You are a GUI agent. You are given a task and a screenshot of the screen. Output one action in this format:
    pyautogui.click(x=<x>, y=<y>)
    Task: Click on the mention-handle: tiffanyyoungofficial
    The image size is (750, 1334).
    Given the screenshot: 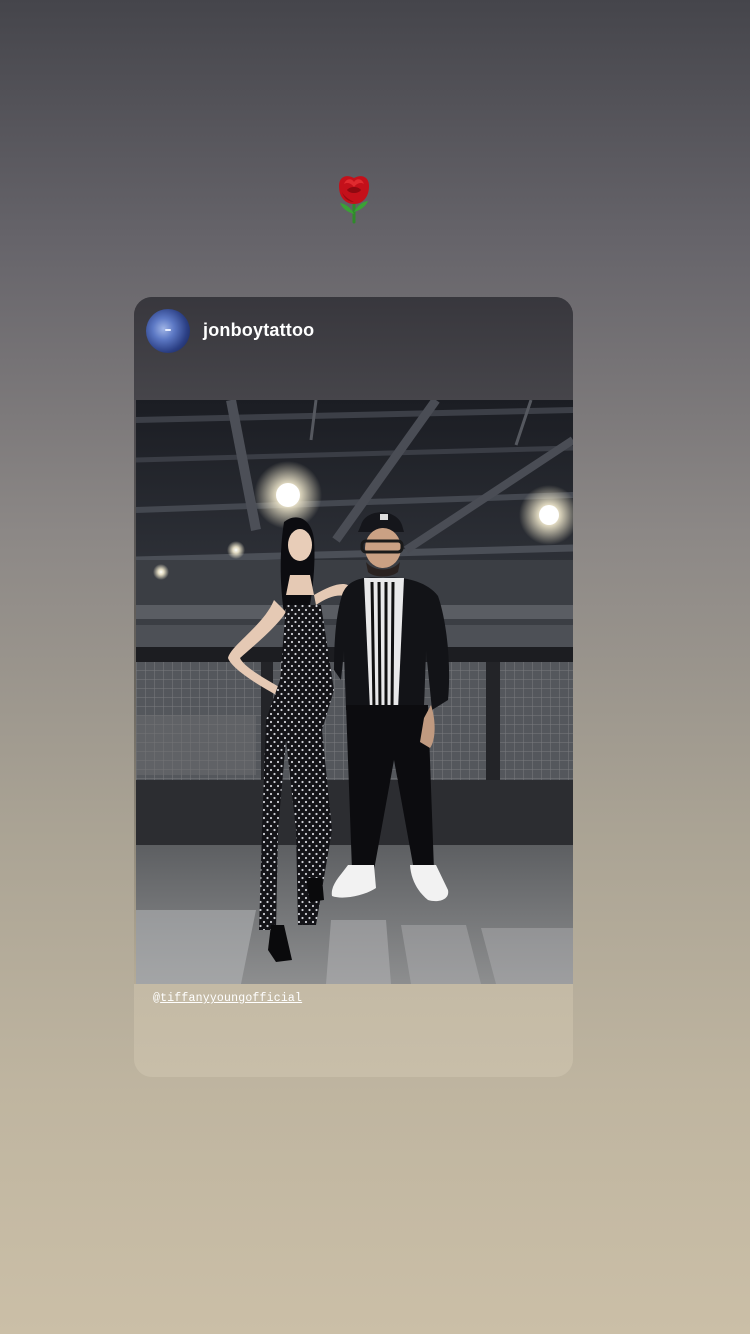 What is the action you would take?
    pyautogui.click(x=231, y=998)
    